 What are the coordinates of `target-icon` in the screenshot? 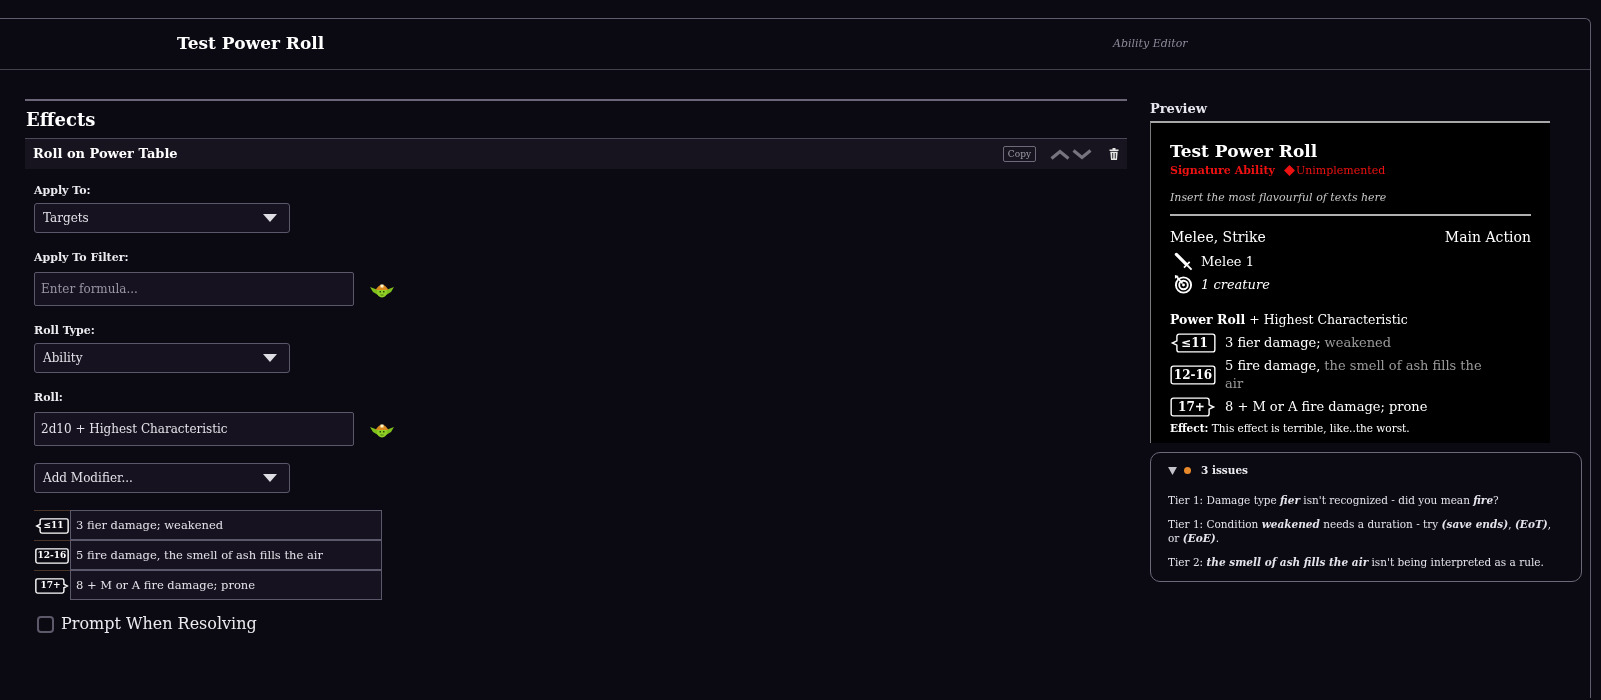 It's located at (1183, 284).